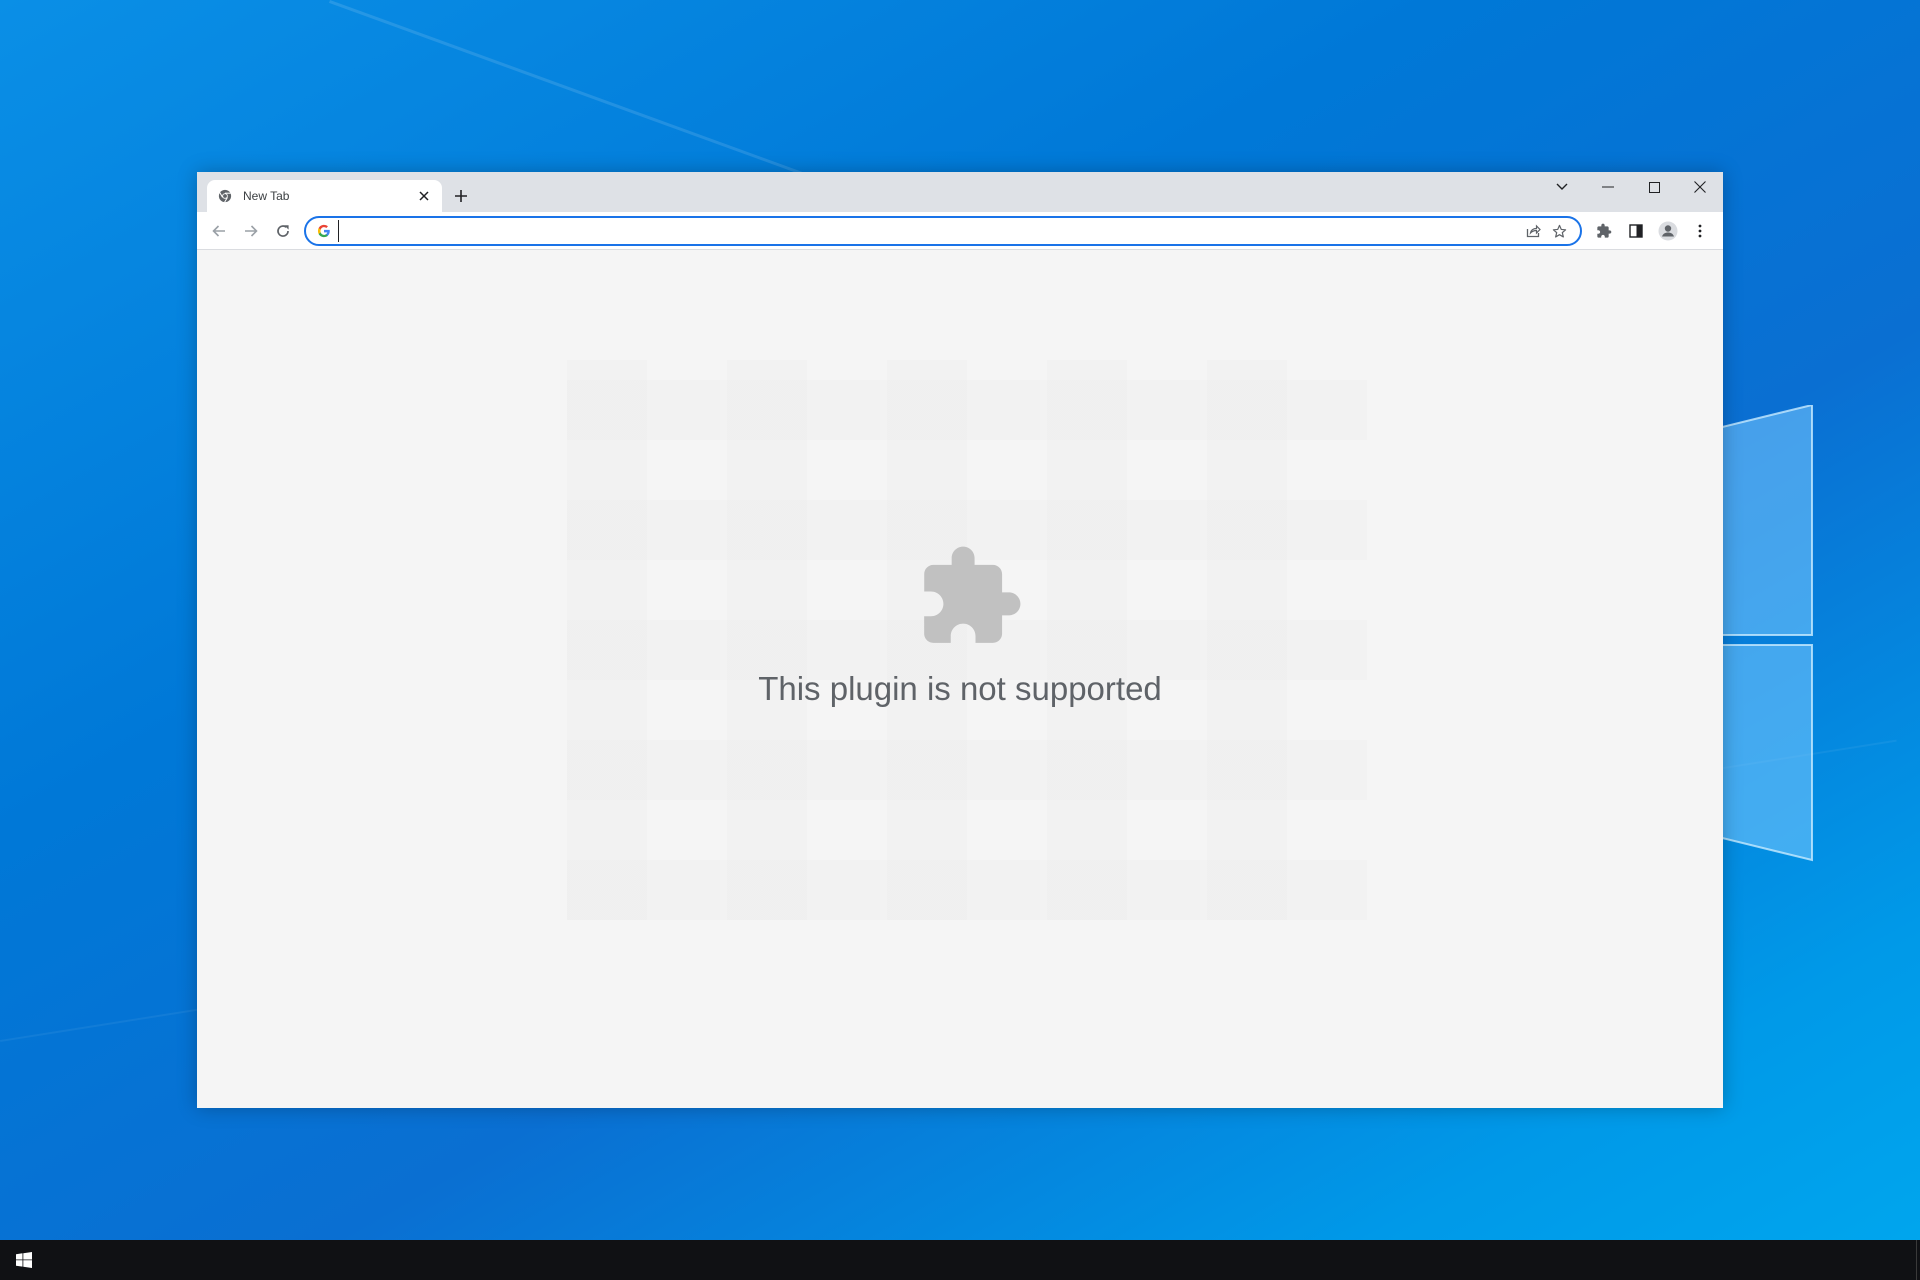  I want to click on side-panel-button, so click(1636, 231).